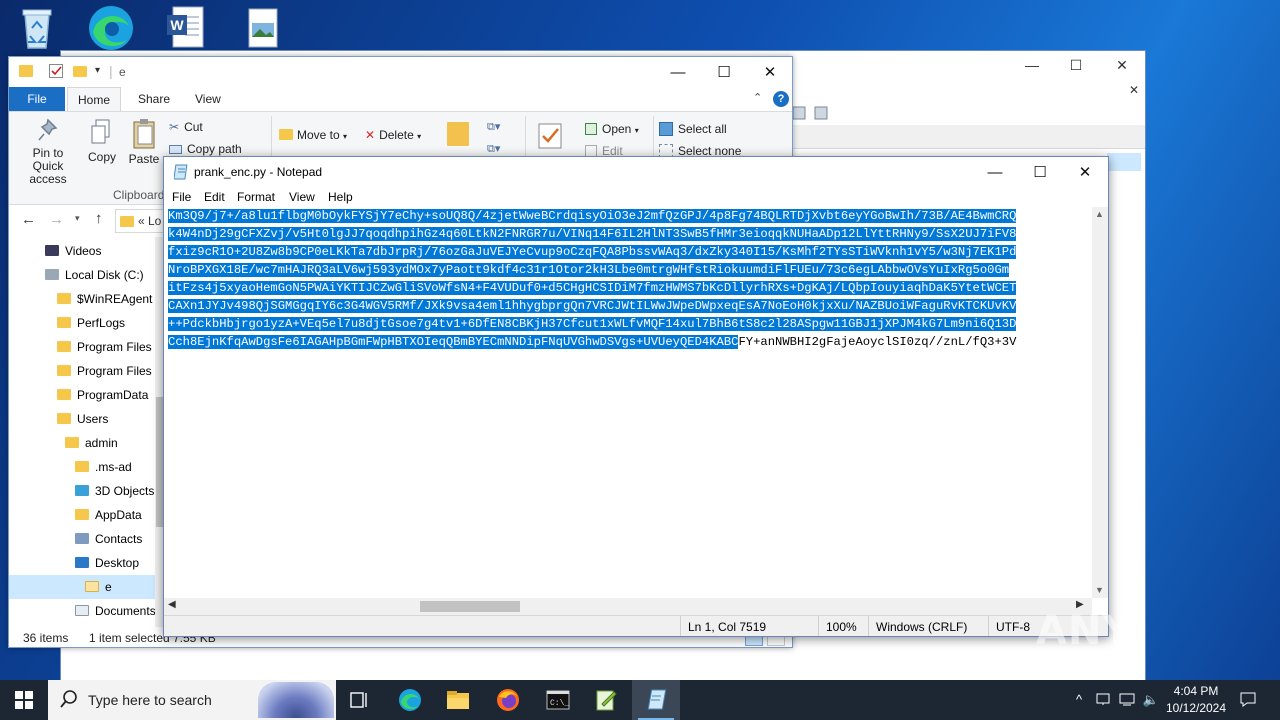 This screenshot has height=720, width=1280. I want to click on tree-item-label: PerfLogs, so click(101, 323).